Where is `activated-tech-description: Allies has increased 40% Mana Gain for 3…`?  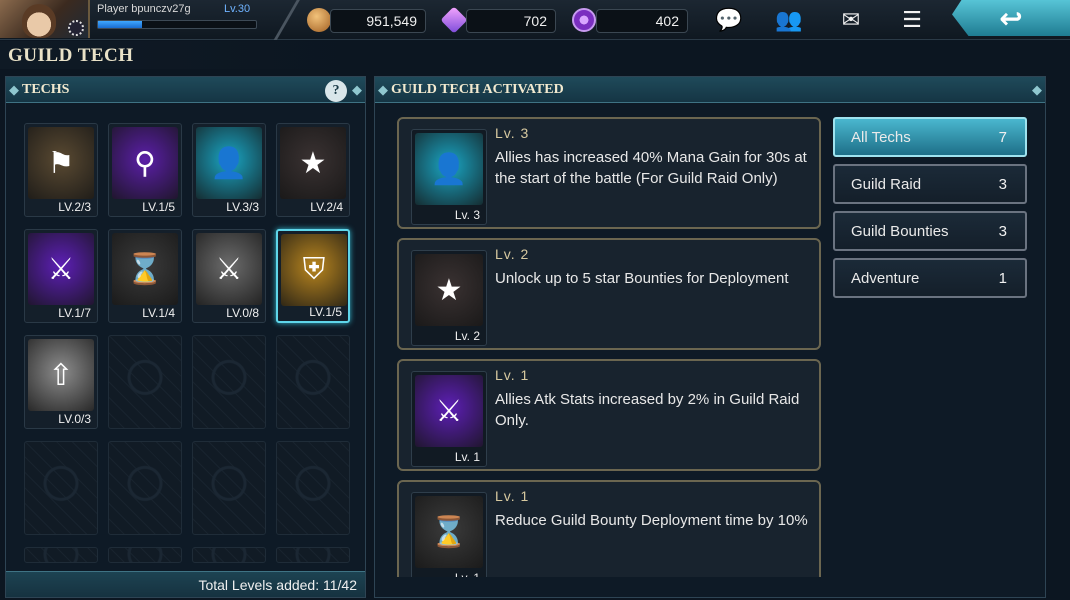
activated-tech-description: Allies has increased 40% Mana Gain for 3… is located at coordinates (651, 168).